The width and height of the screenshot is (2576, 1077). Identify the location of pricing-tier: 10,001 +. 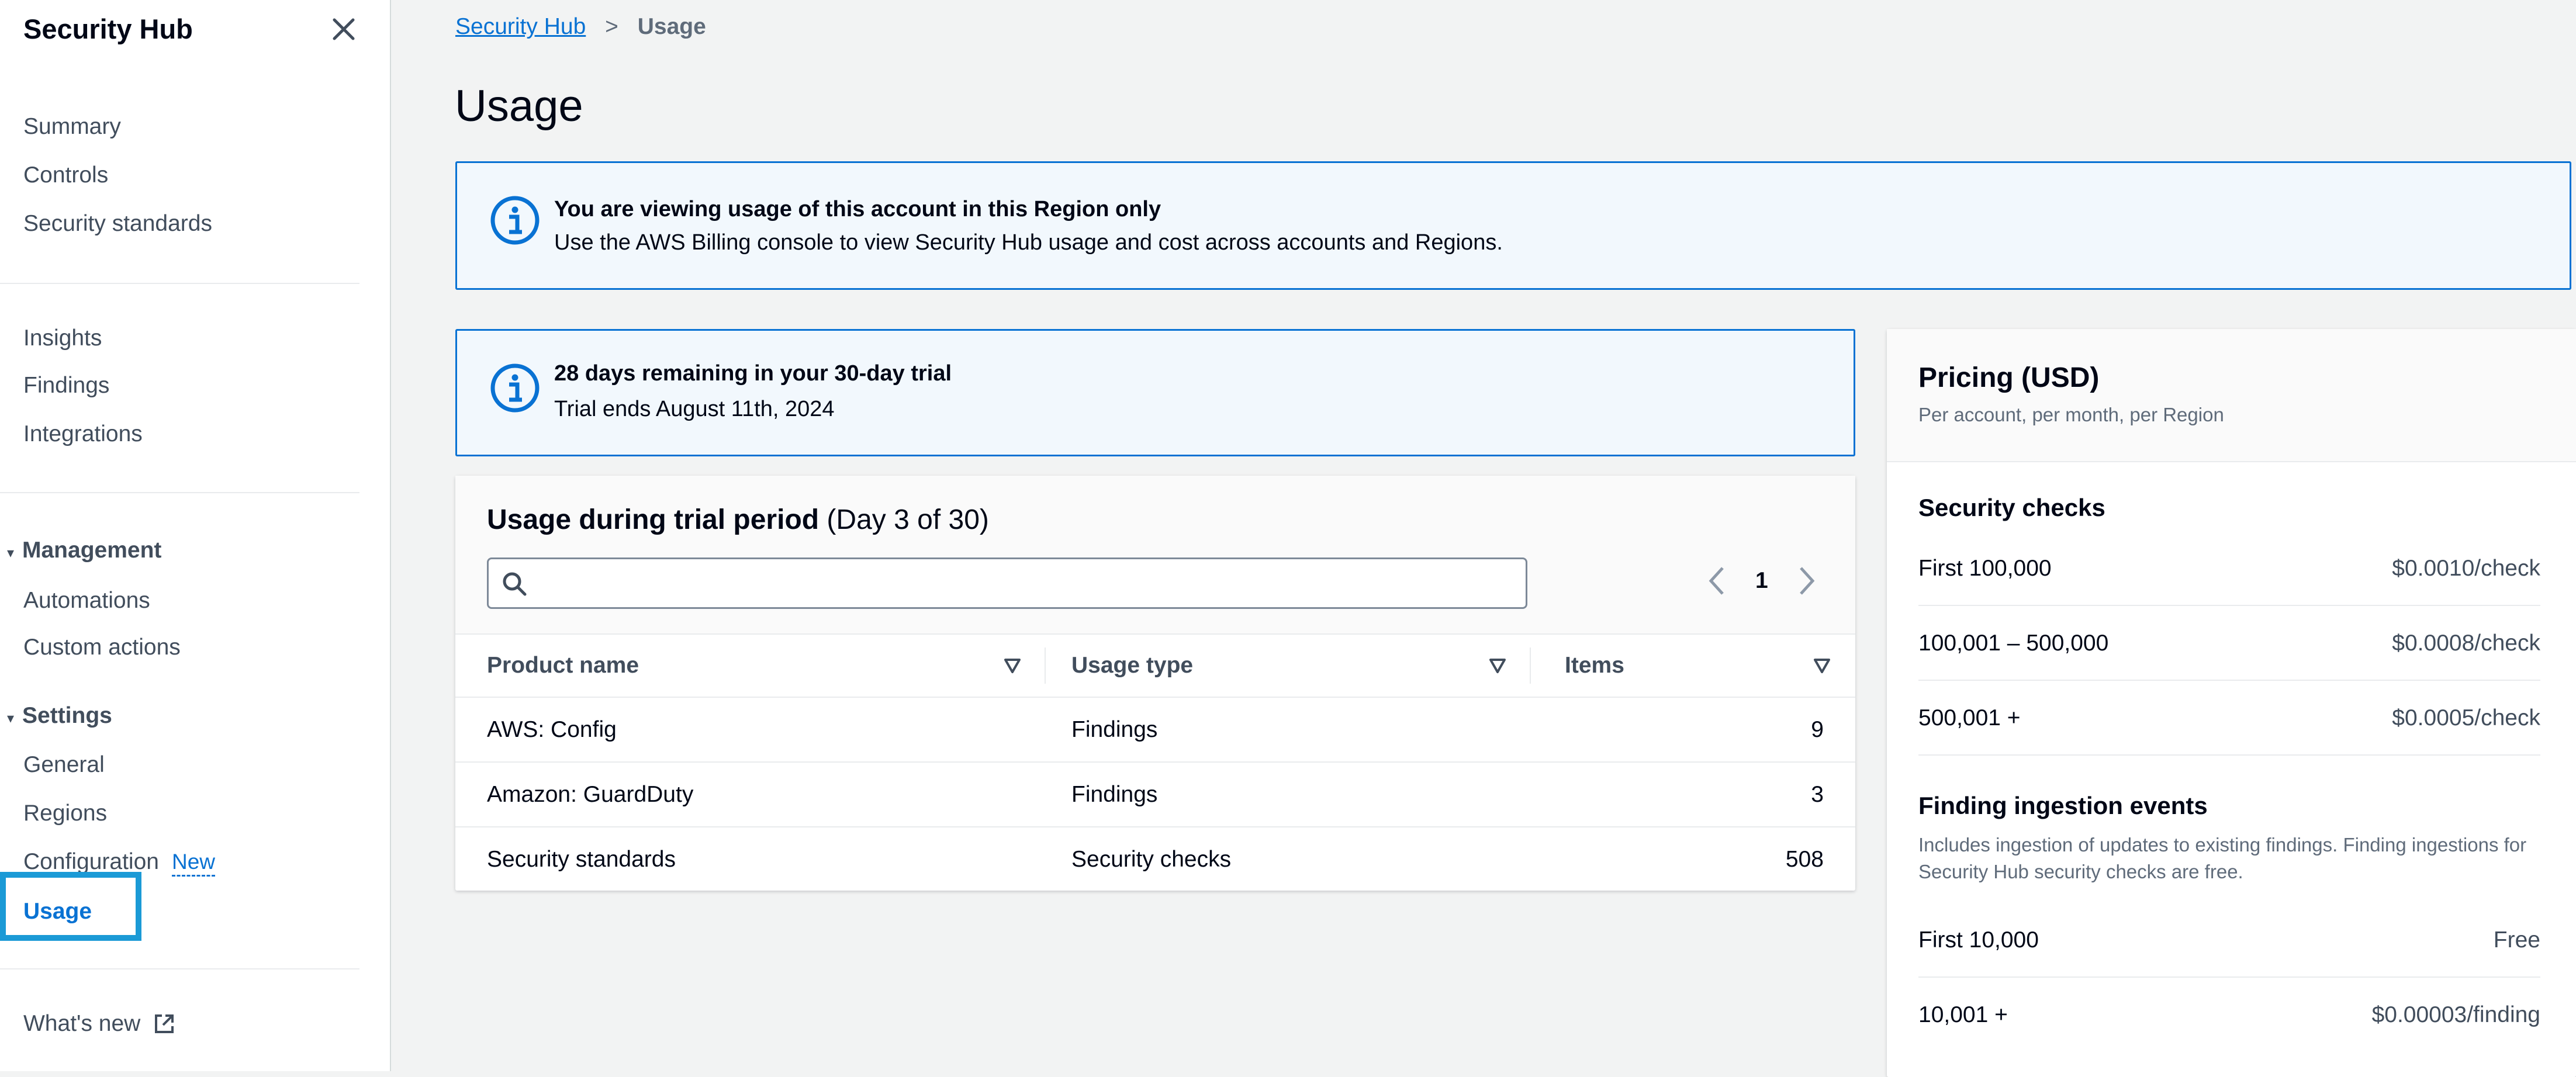
(1963, 1014).